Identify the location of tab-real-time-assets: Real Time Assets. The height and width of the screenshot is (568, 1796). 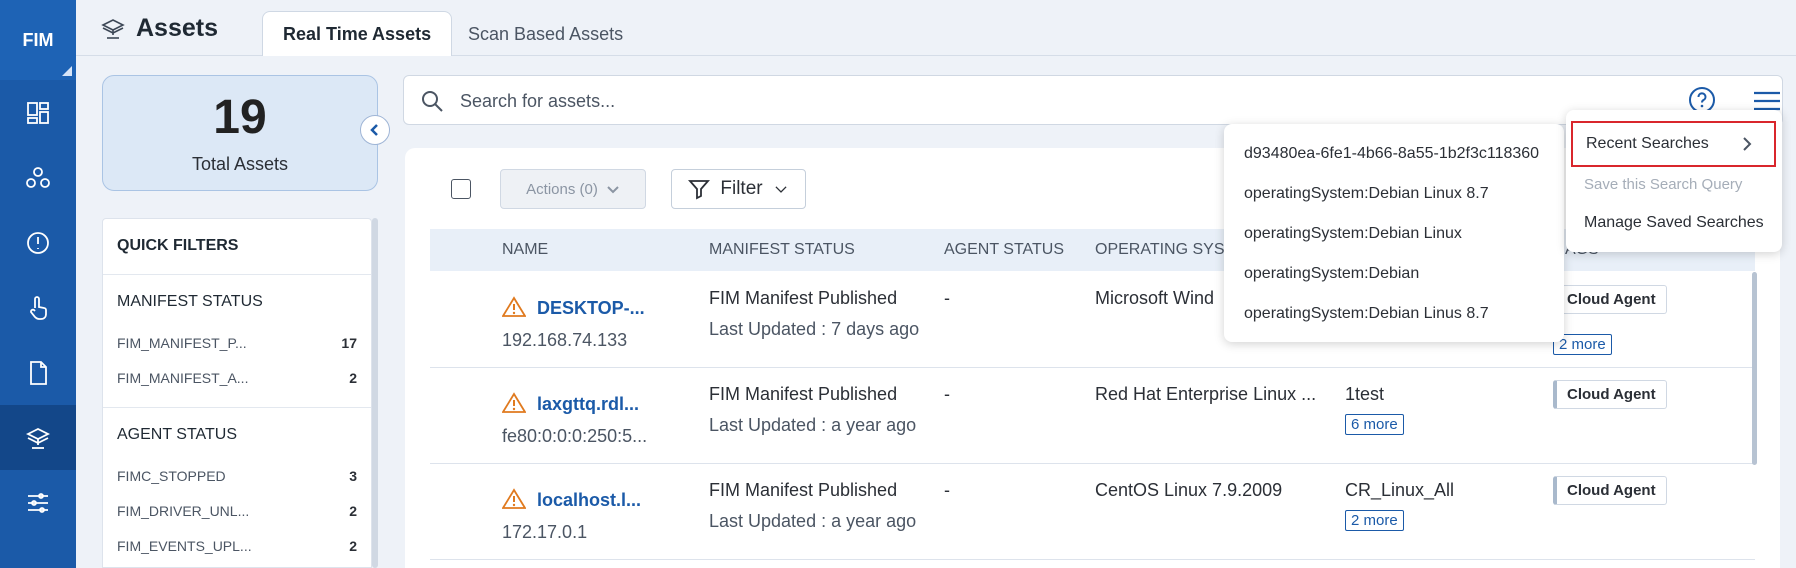
(357, 34).